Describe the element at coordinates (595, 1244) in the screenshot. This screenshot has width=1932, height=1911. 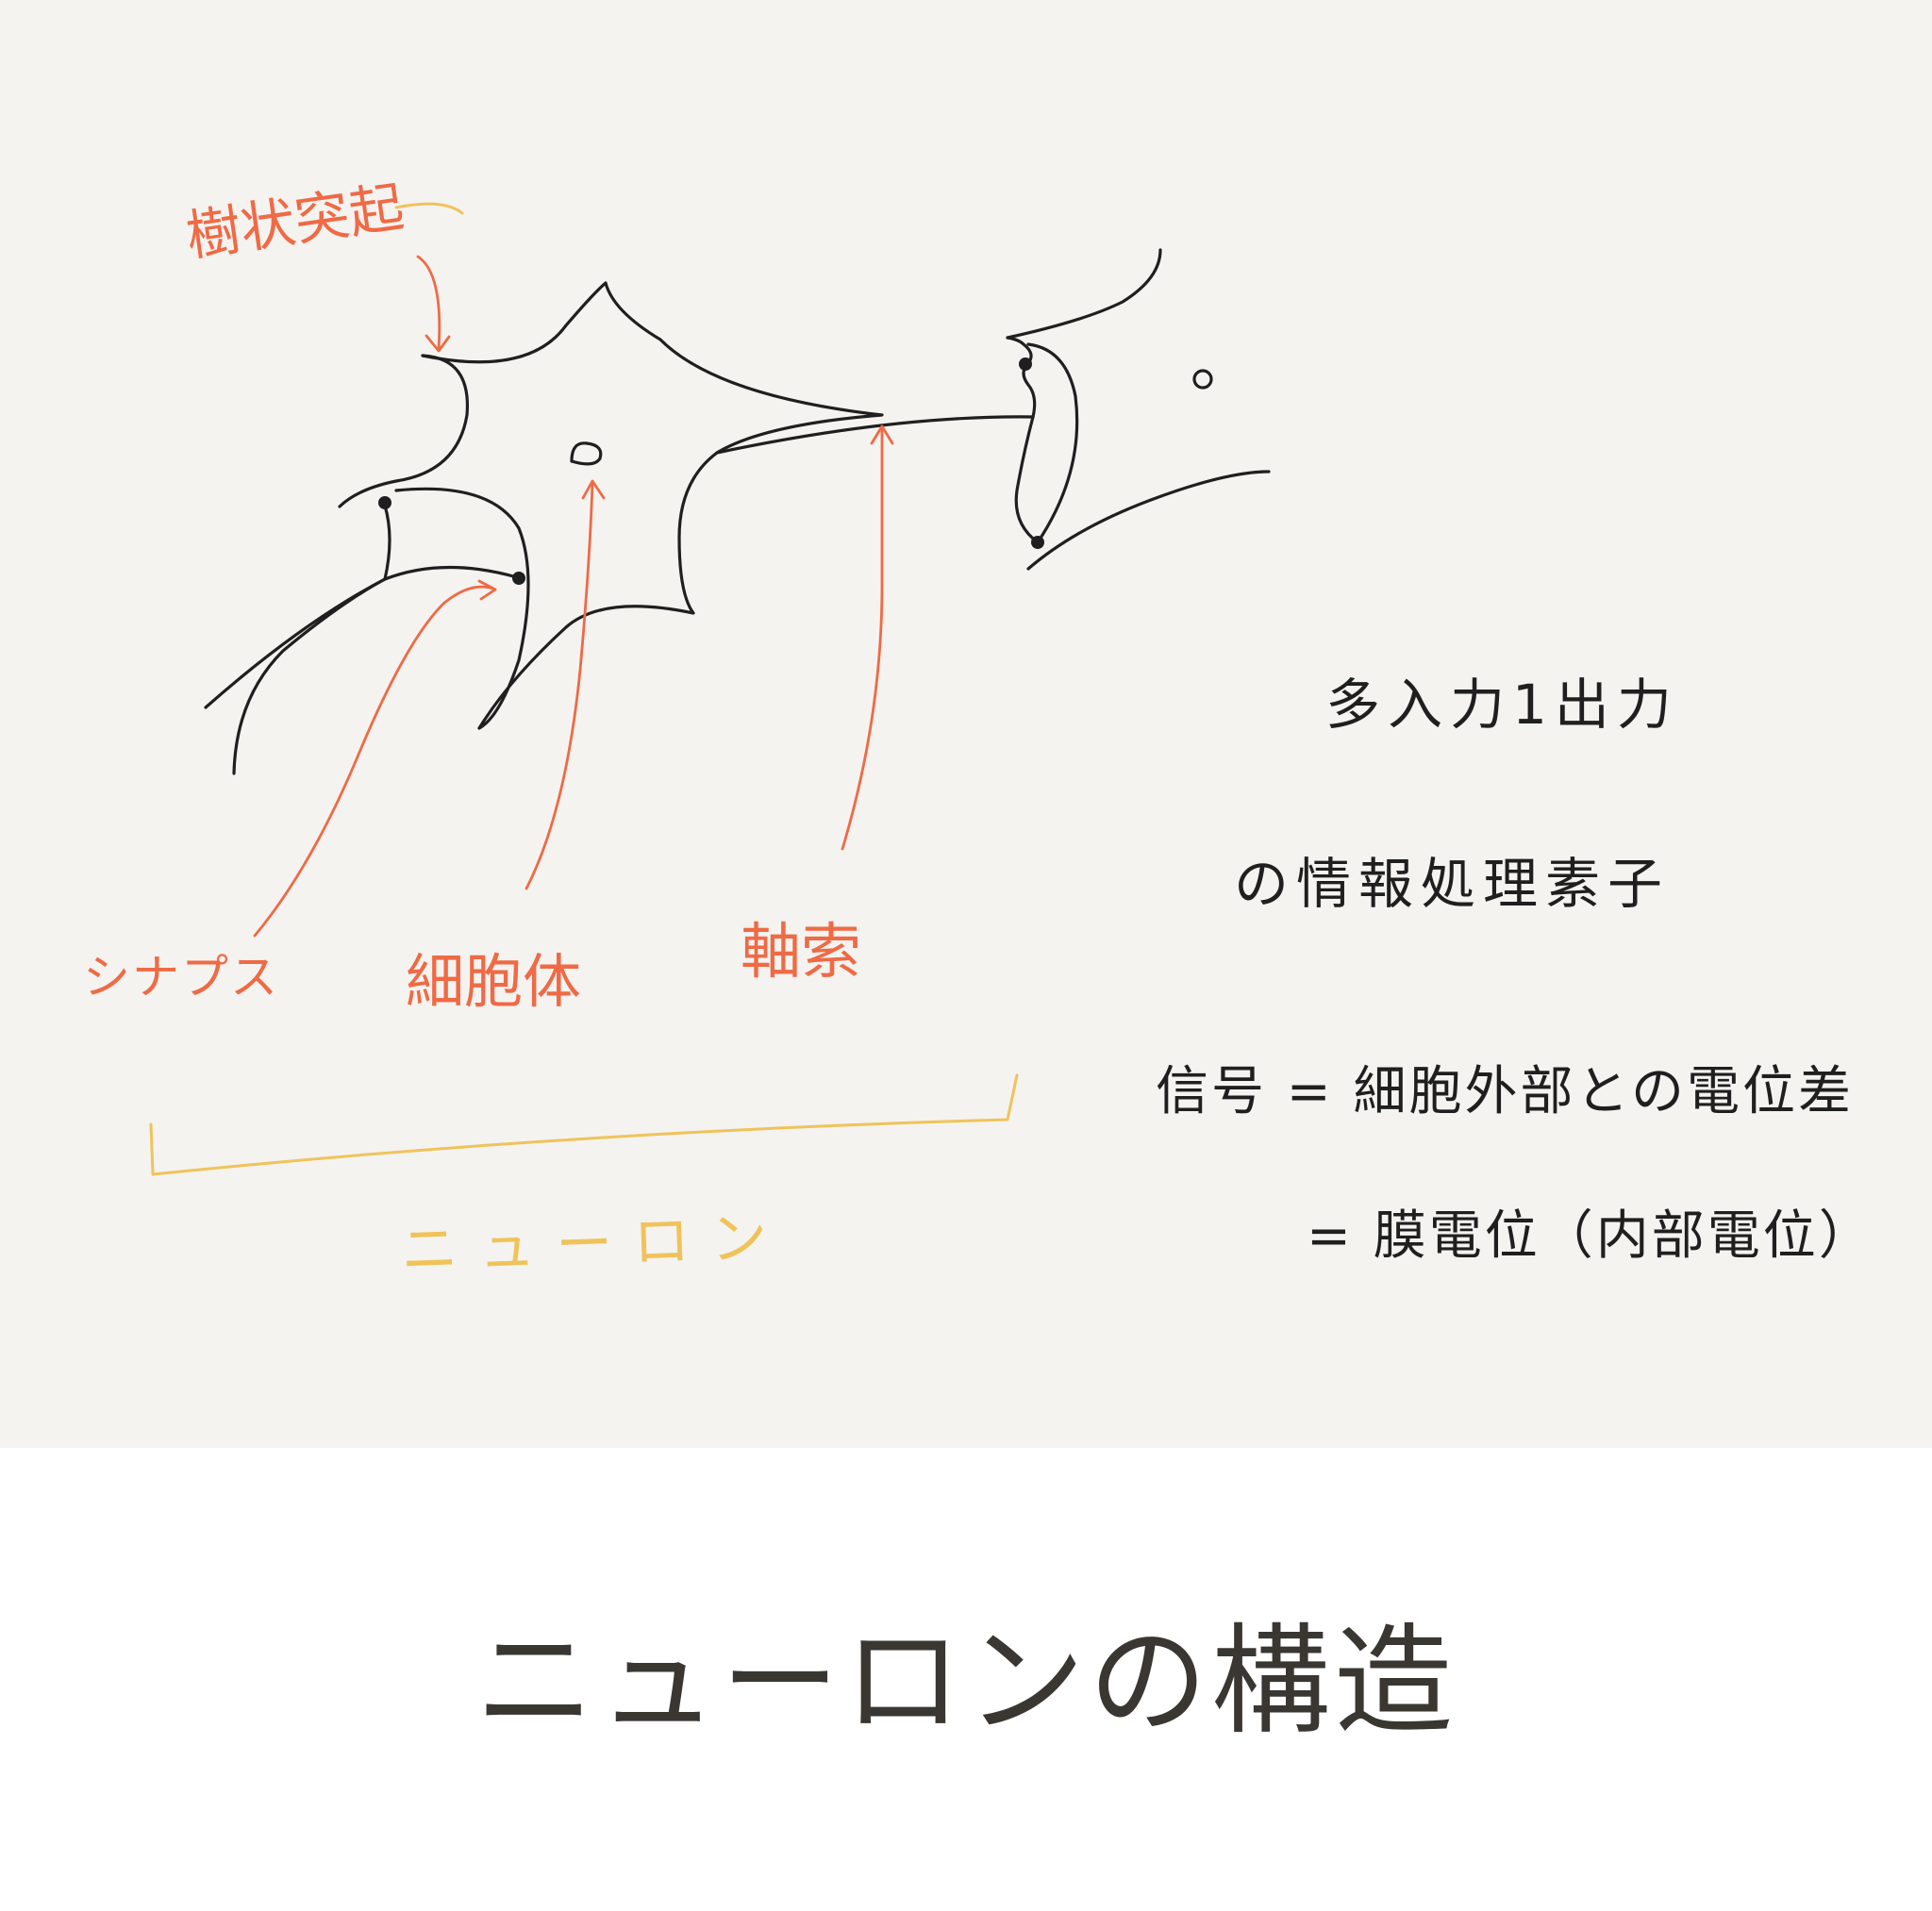
I see `label-neuron: ニューロン` at that location.